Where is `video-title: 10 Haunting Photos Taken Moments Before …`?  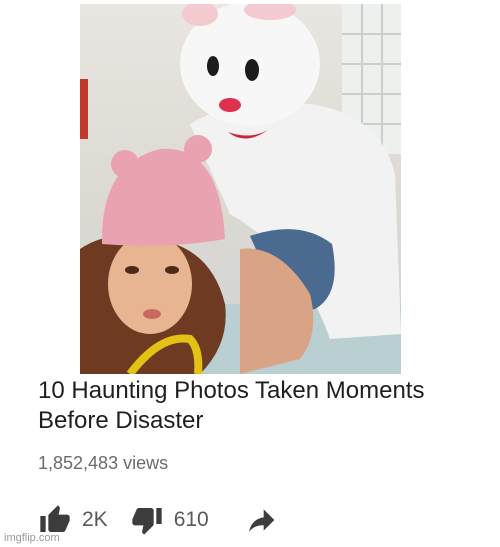 video-title: 10 Haunting Photos Taken Moments Before … is located at coordinates (258, 406).